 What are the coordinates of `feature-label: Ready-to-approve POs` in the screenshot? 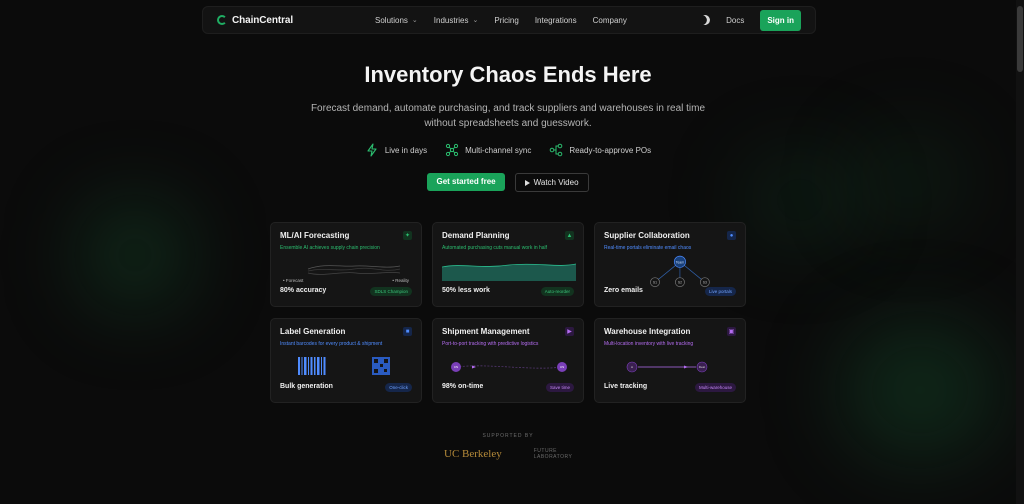 It's located at (610, 150).